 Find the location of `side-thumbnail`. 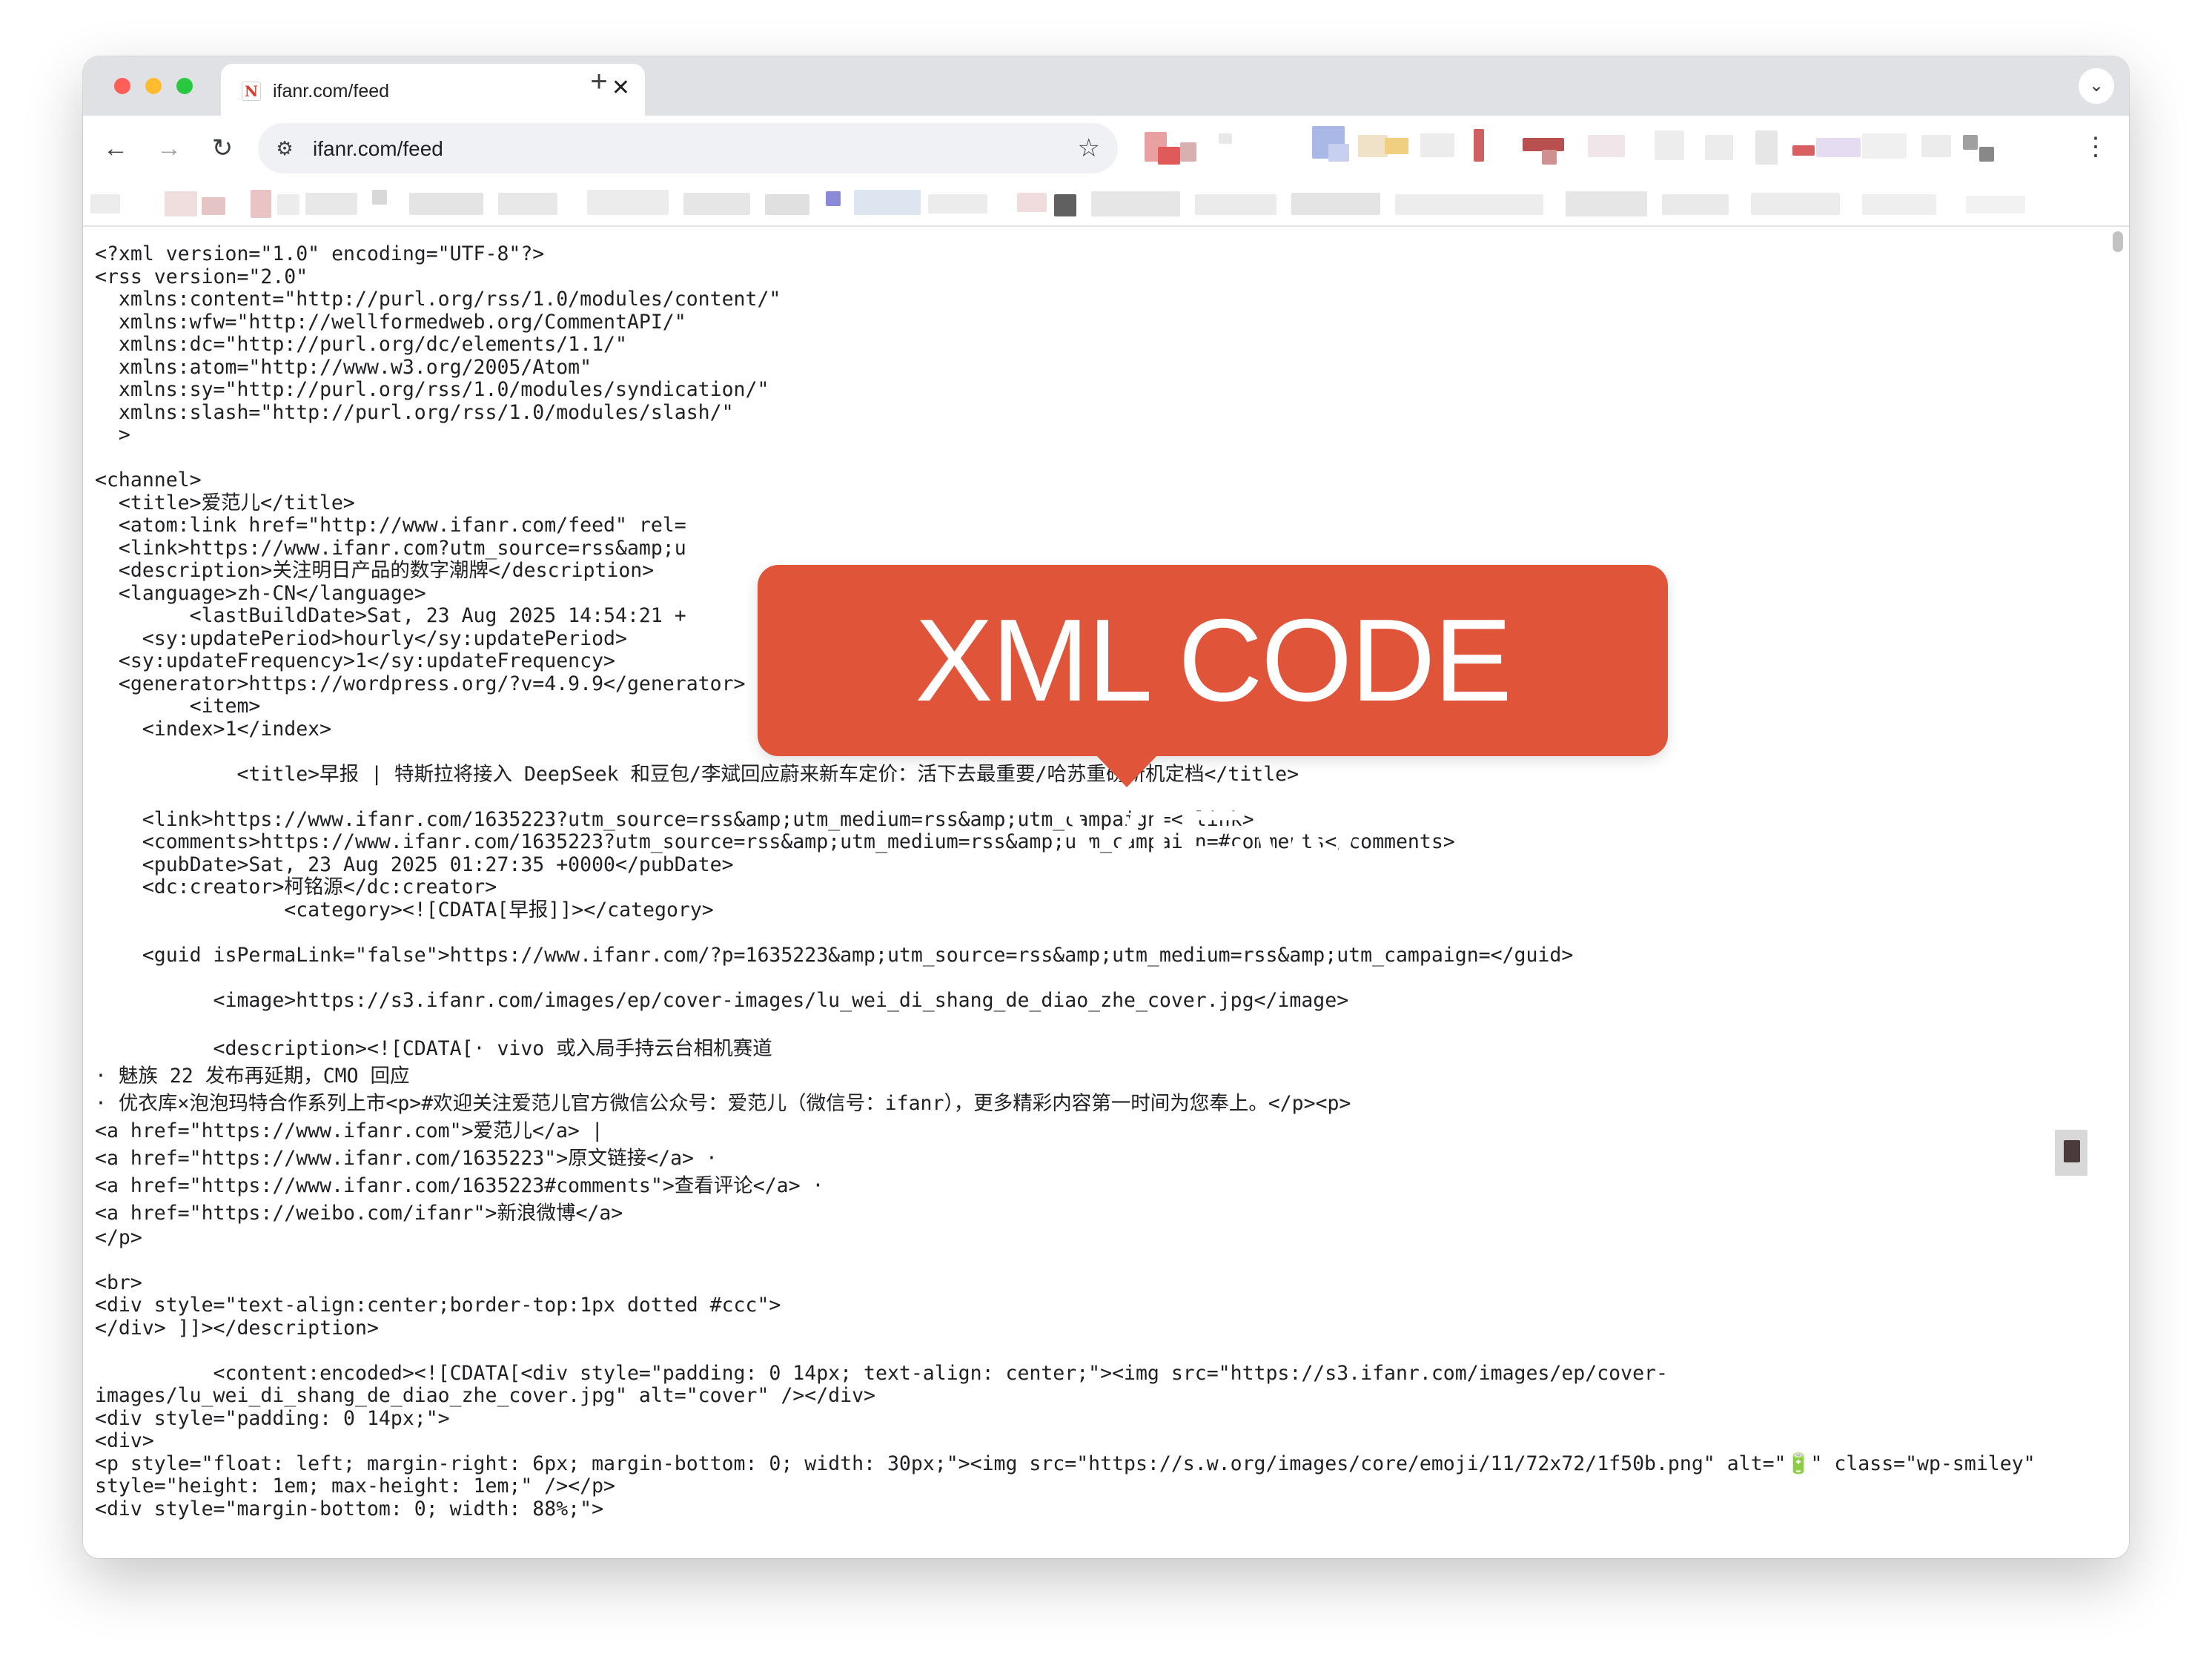

side-thumbnail is located at coordinates (2071, 1152).